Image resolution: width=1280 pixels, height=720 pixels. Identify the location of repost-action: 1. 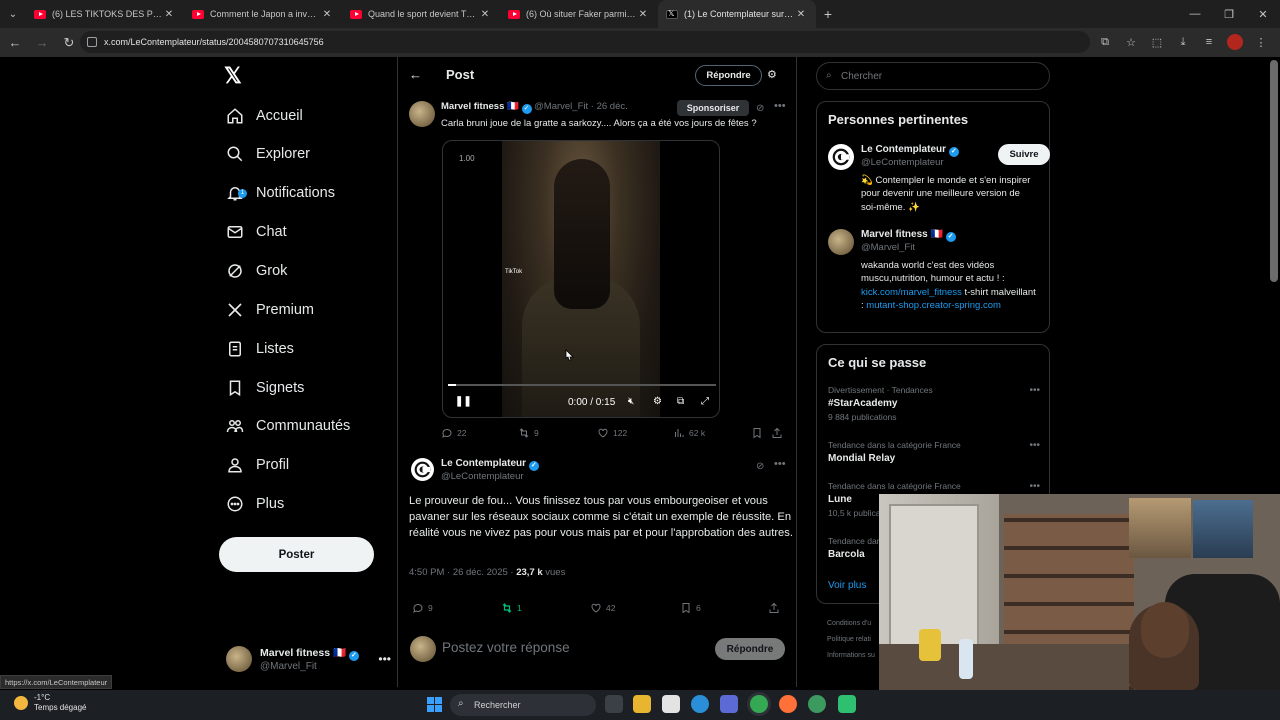
(511, 608).